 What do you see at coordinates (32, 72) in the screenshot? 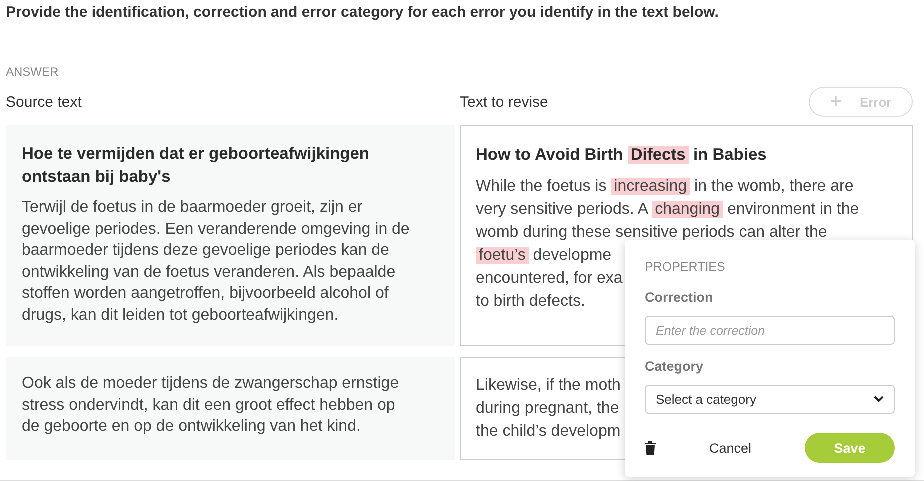
I see `section-label: ANSWER` at bounding box center [32, 72].